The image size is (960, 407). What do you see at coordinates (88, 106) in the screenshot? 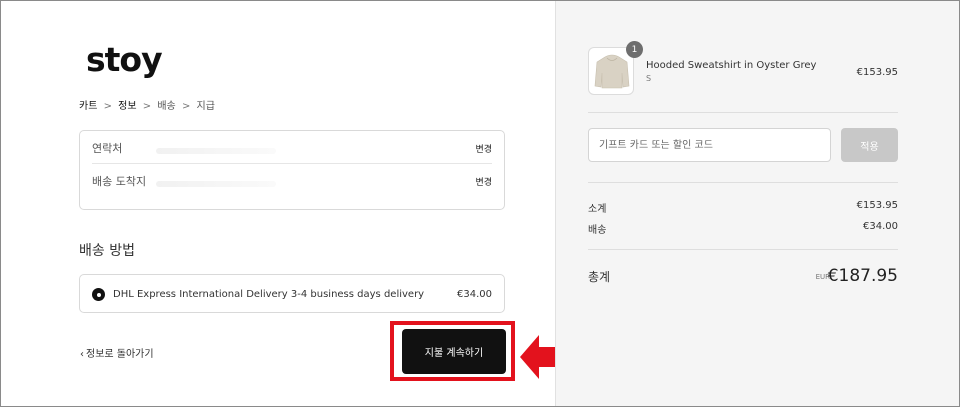
I see `breadcrumb-cart: 카트` at bounding box center [88, 106].